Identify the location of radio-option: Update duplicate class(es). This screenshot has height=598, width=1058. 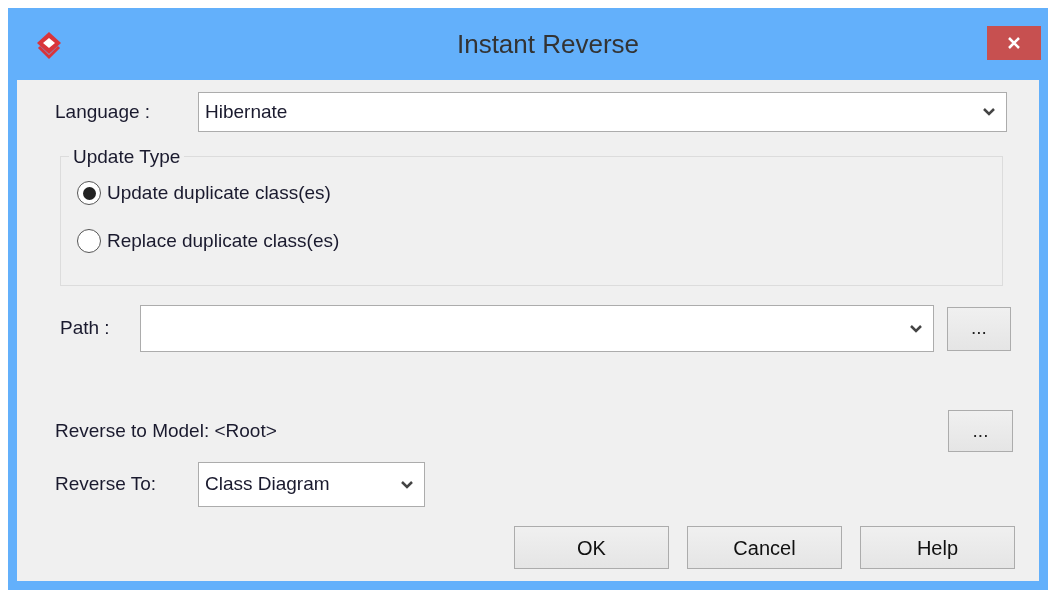
(204, 193).